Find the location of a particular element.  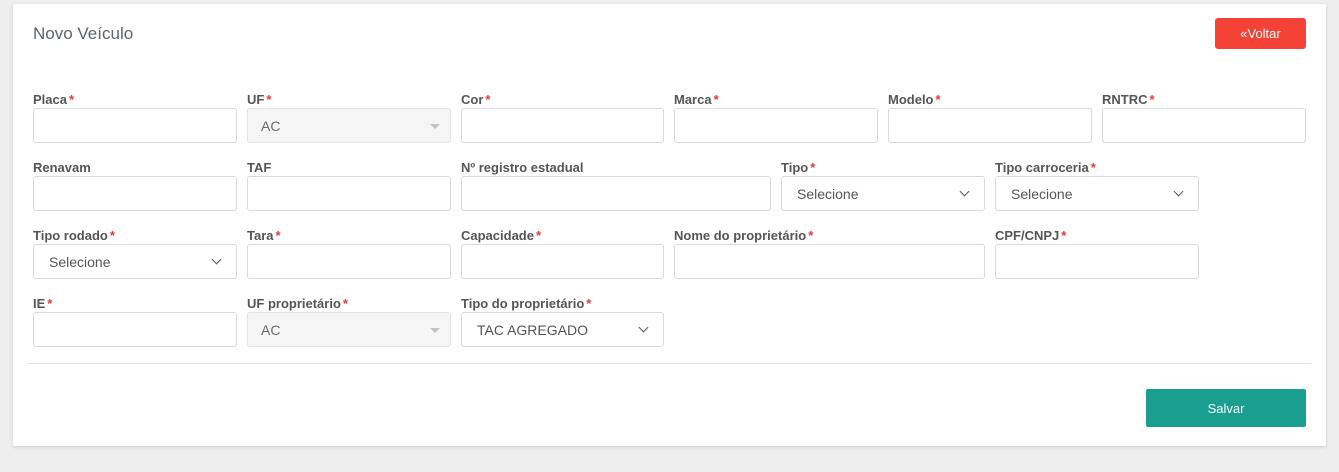

field-cpf-cnpj: CPF/CNPJ * is located at coordinates (1097, 254).